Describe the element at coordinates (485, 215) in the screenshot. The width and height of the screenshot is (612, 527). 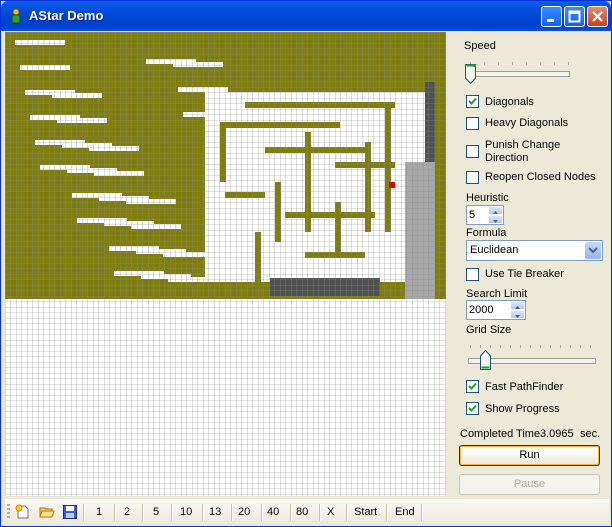
I see `heuristic-spinner: 5` at that location.